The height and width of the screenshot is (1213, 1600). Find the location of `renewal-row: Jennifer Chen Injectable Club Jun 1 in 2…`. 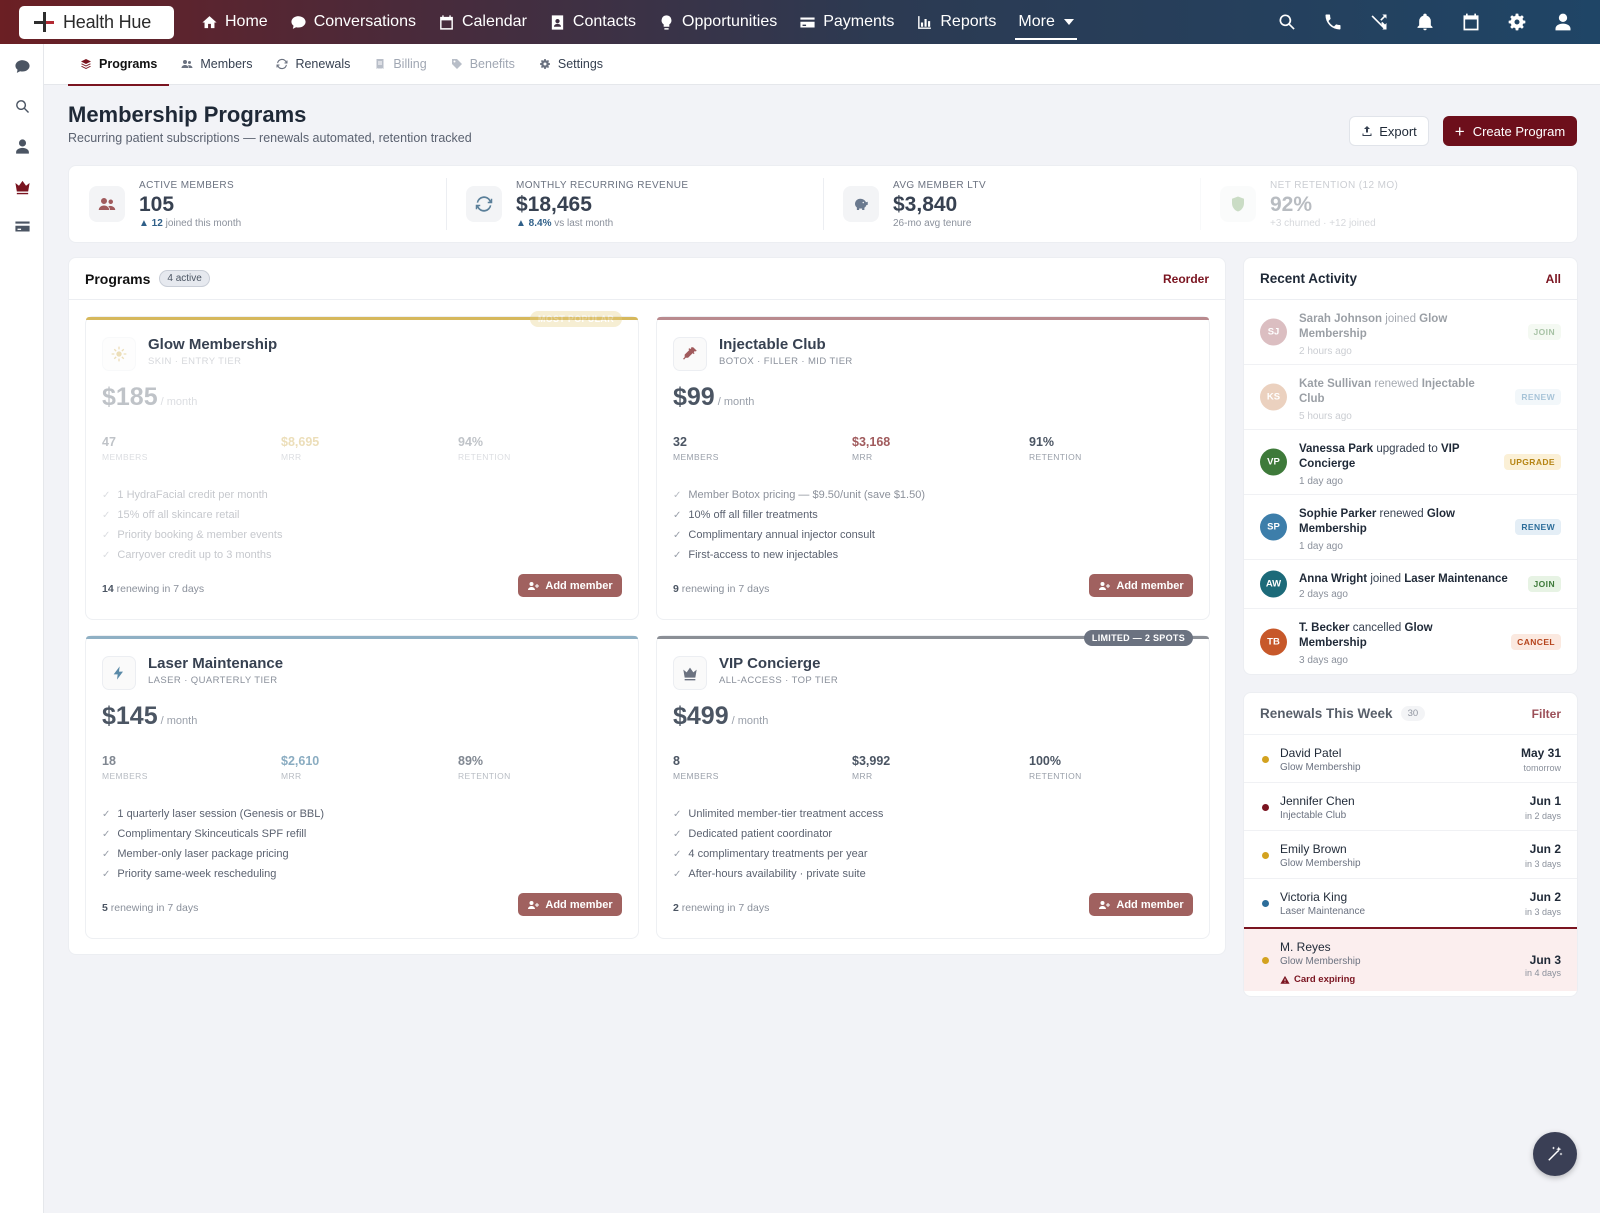

renewal-row: Jennifer Chen Injectable Club Jun 1 in 2… is located at coordinates (1410, 807).